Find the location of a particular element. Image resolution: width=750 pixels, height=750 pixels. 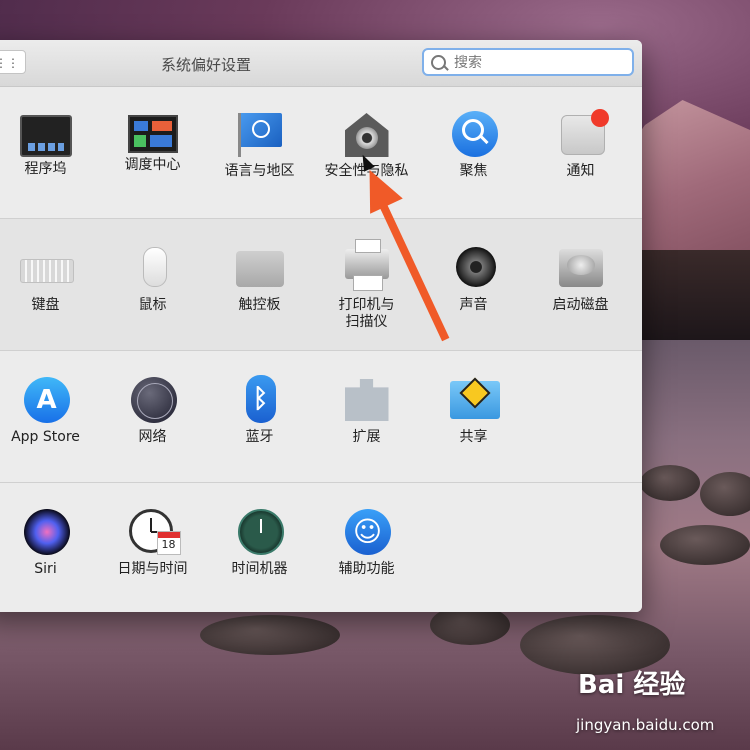

pane-keyboard: 键盘 is located at coordinates (49, 277).